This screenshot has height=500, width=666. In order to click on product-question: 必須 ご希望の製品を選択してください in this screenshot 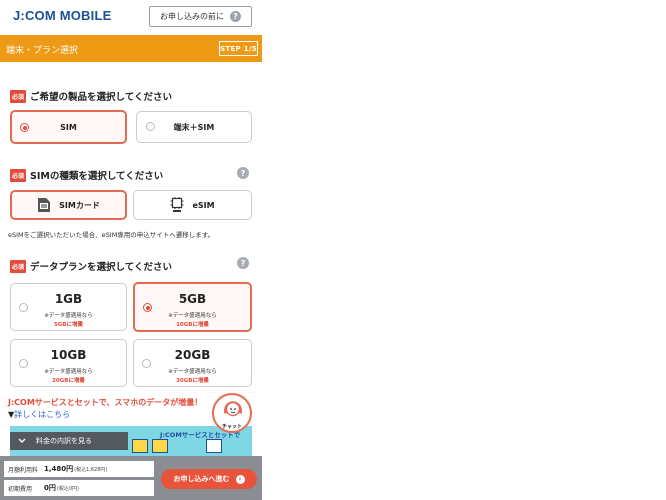, I will do `click(91, 96)`.